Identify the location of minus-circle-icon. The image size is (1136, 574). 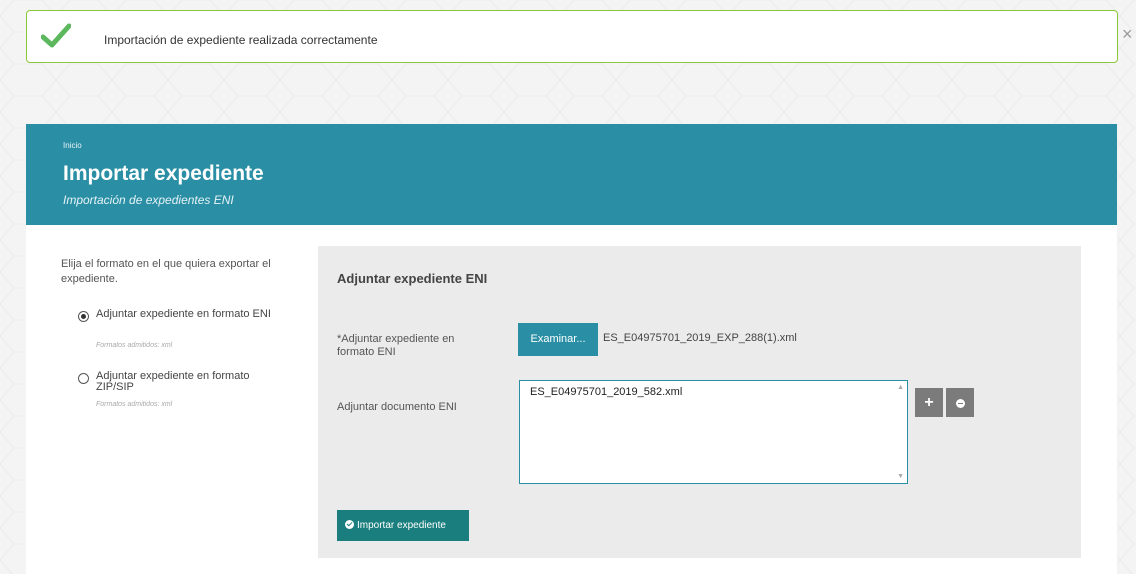
(960, 403).